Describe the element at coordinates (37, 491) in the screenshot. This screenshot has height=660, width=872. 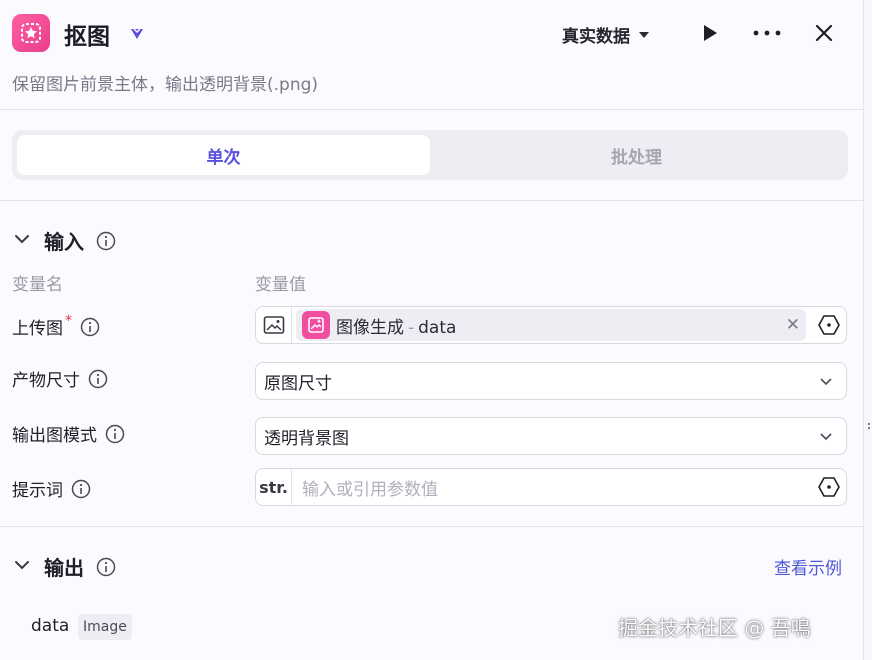
I see `prompt-label-text: 提示词` at that location.